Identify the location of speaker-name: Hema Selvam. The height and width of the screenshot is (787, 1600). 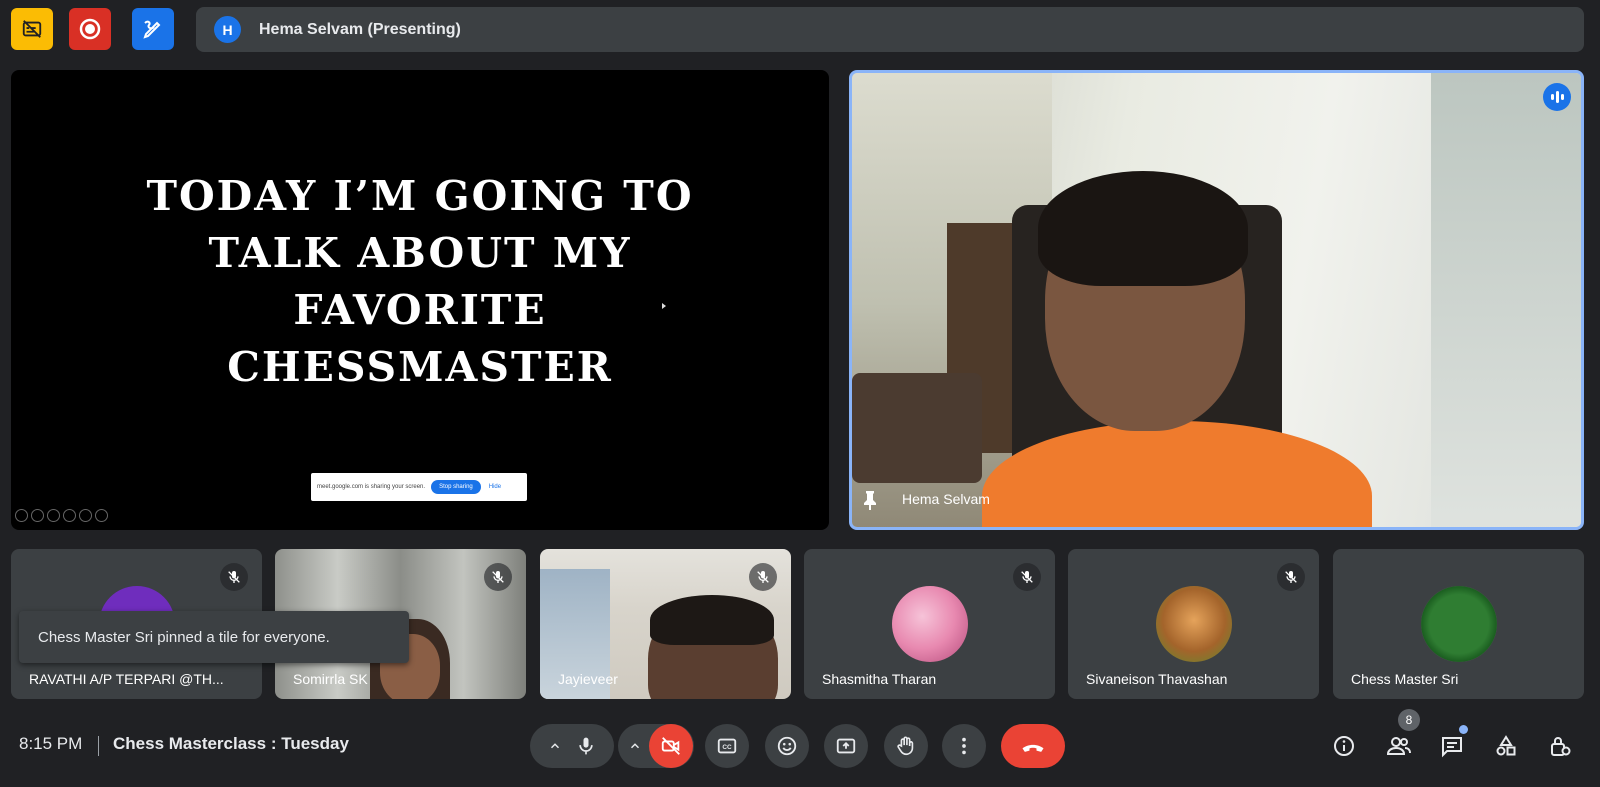
(946, 499).